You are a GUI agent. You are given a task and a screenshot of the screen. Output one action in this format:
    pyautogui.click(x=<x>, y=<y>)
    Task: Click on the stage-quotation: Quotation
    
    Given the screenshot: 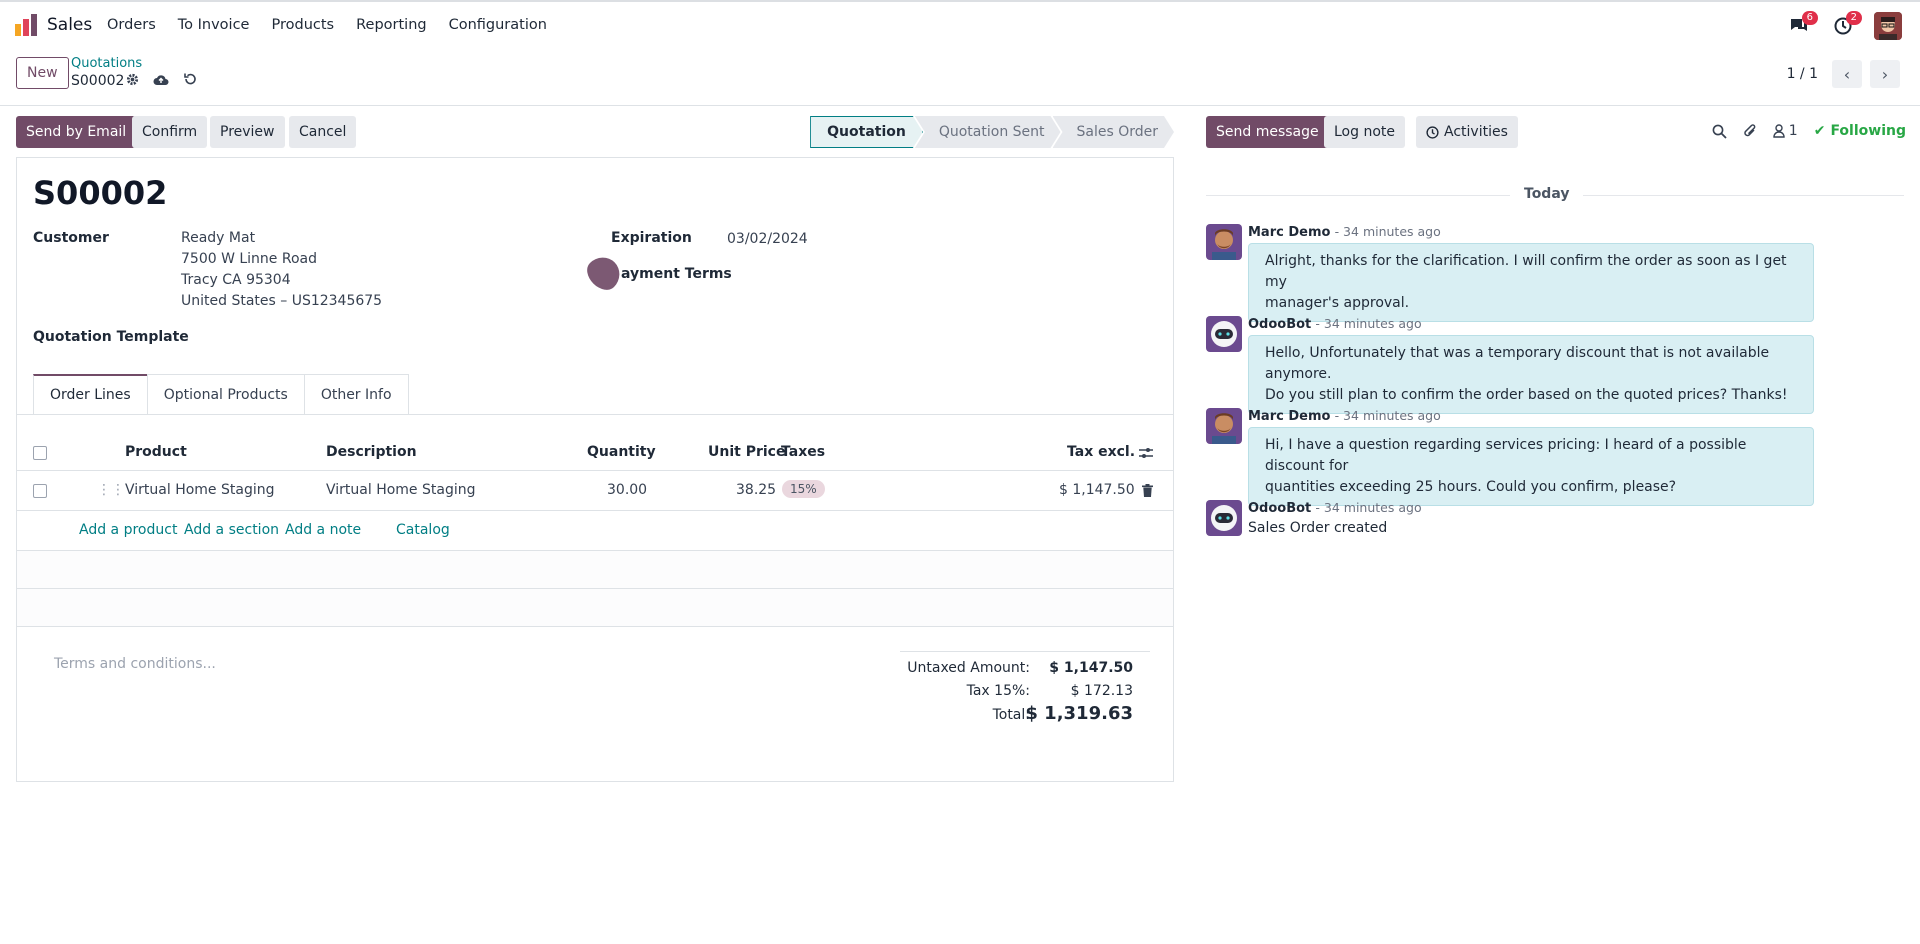 What is the action you would take?
    pyautogui.click(x=866, y=132)
    